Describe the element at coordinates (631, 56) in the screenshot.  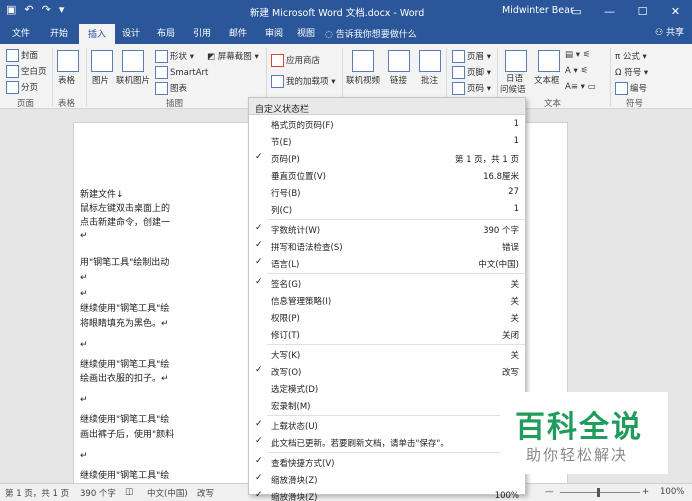
I see `equation-button: π 公式 ▾` at that location.